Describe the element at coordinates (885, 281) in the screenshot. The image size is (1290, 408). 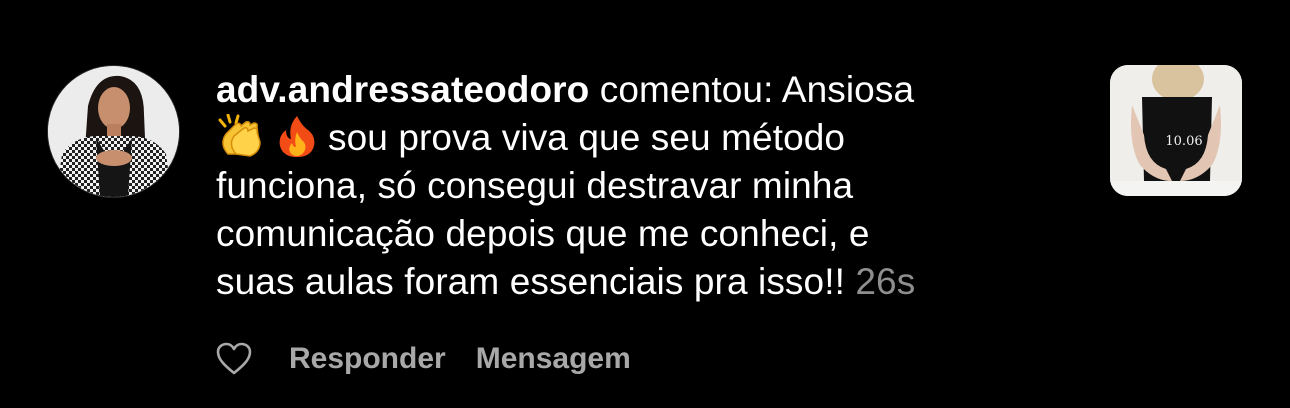
I see `timestamp: 26s` at that location.